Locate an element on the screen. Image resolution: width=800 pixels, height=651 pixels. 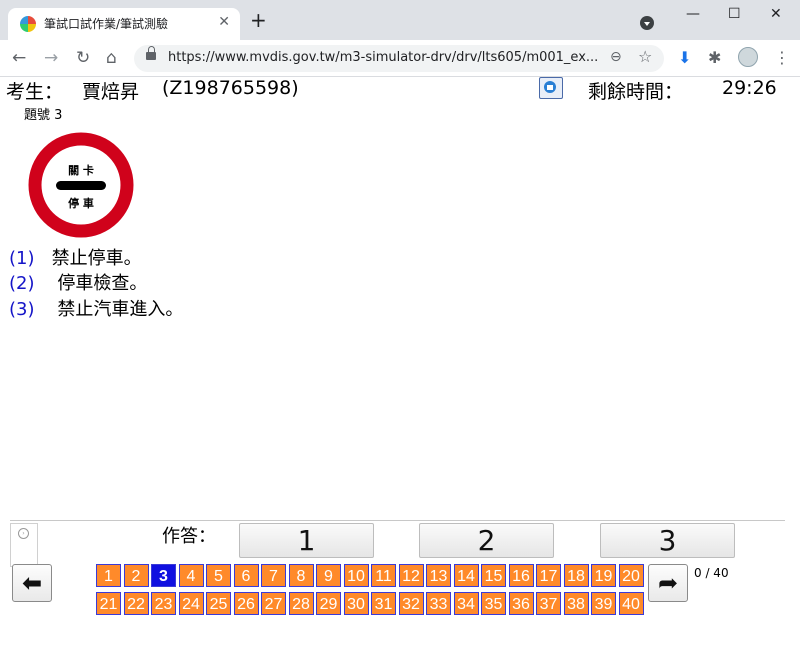
lock-icon is located at coordinates (151, 53).